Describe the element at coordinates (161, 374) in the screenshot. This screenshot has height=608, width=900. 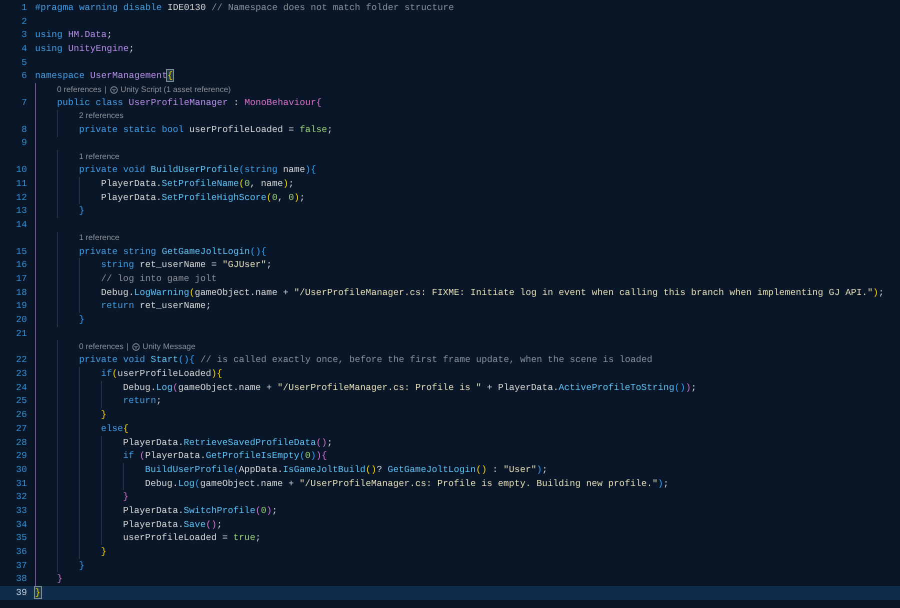
I see `code-line: if(userProfileLoaded){` at that location.